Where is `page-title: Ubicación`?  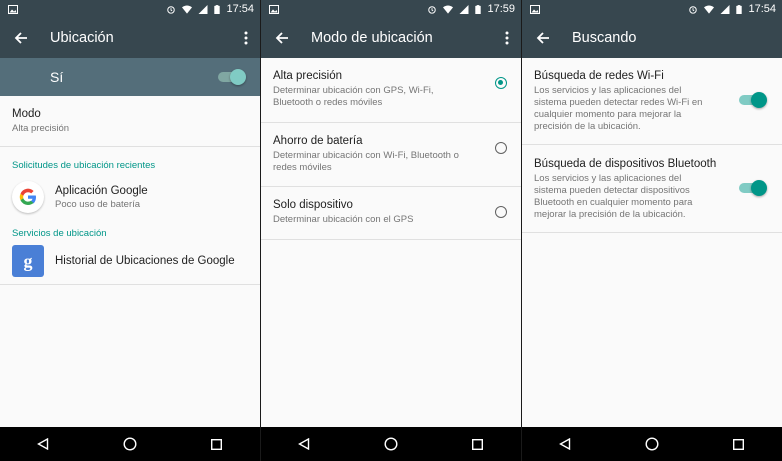
page-title: Ubicación is located at coordinates (82, 38).